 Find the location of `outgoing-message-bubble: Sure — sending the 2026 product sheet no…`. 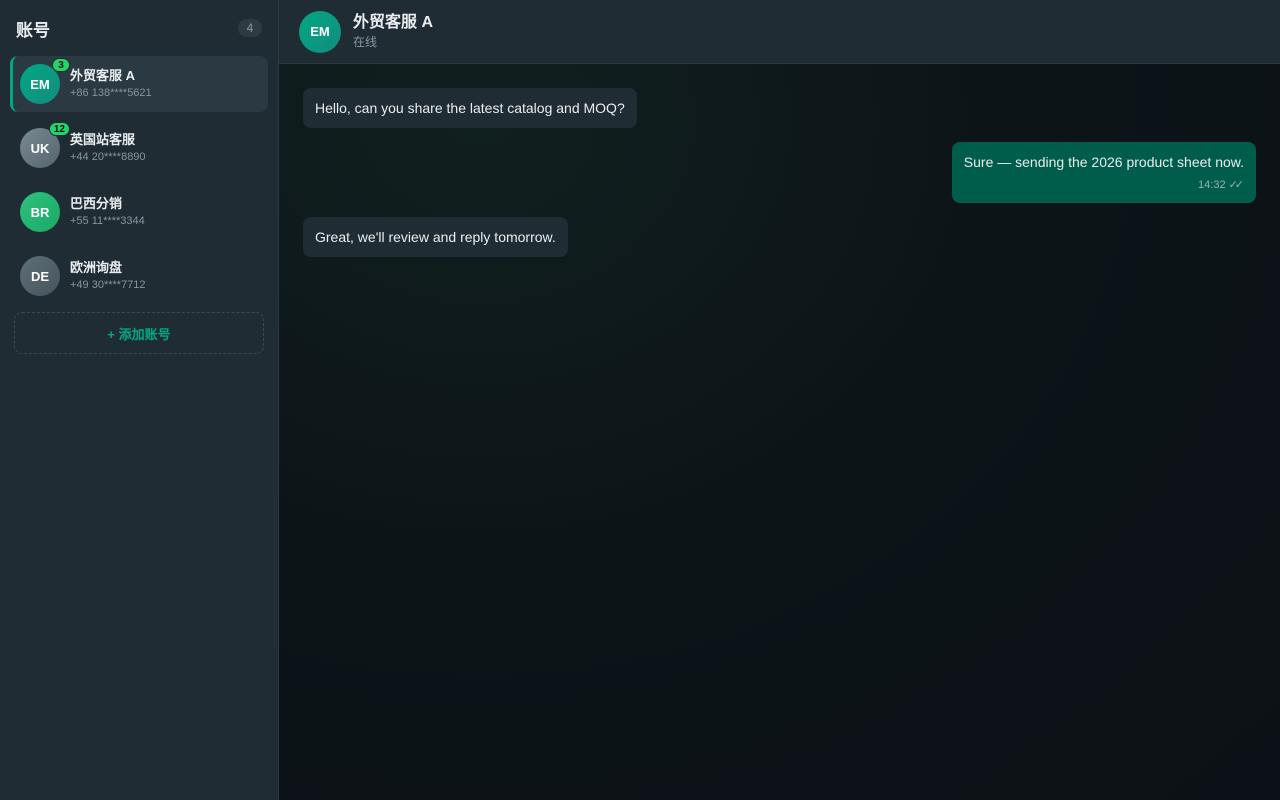

outgoing-message-bubble: Sure — sending the 2026 product sheet no… is located at coordinates (1103, 172).